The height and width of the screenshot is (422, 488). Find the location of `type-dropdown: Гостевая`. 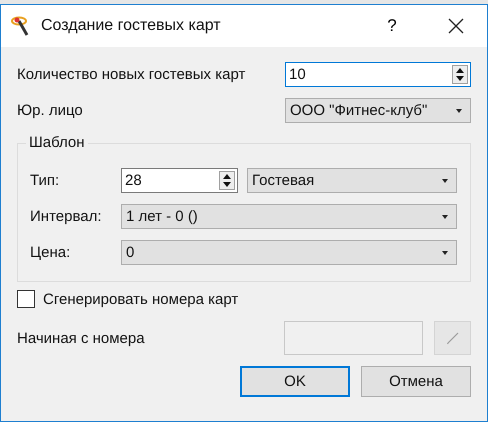

type-dropdown: Гостевая is located at coordinates (352, 180).